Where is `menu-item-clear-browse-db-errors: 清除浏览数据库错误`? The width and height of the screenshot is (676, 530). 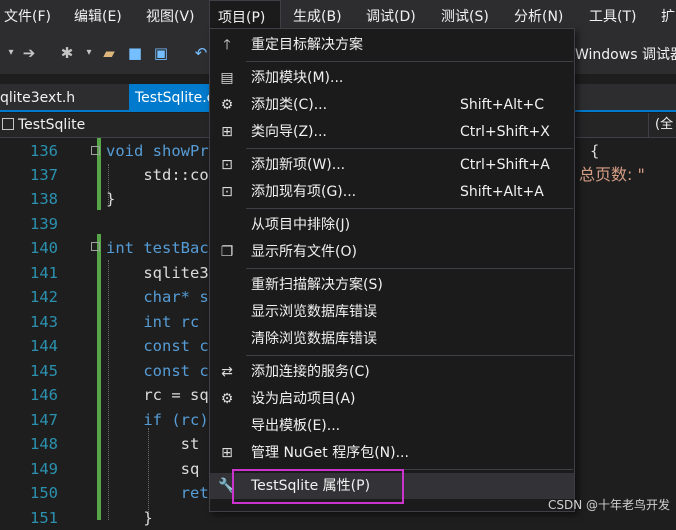
menu-item-clear-browse-db-errors: 清除浏览数据库错误 is located at coordinates (392, 339).